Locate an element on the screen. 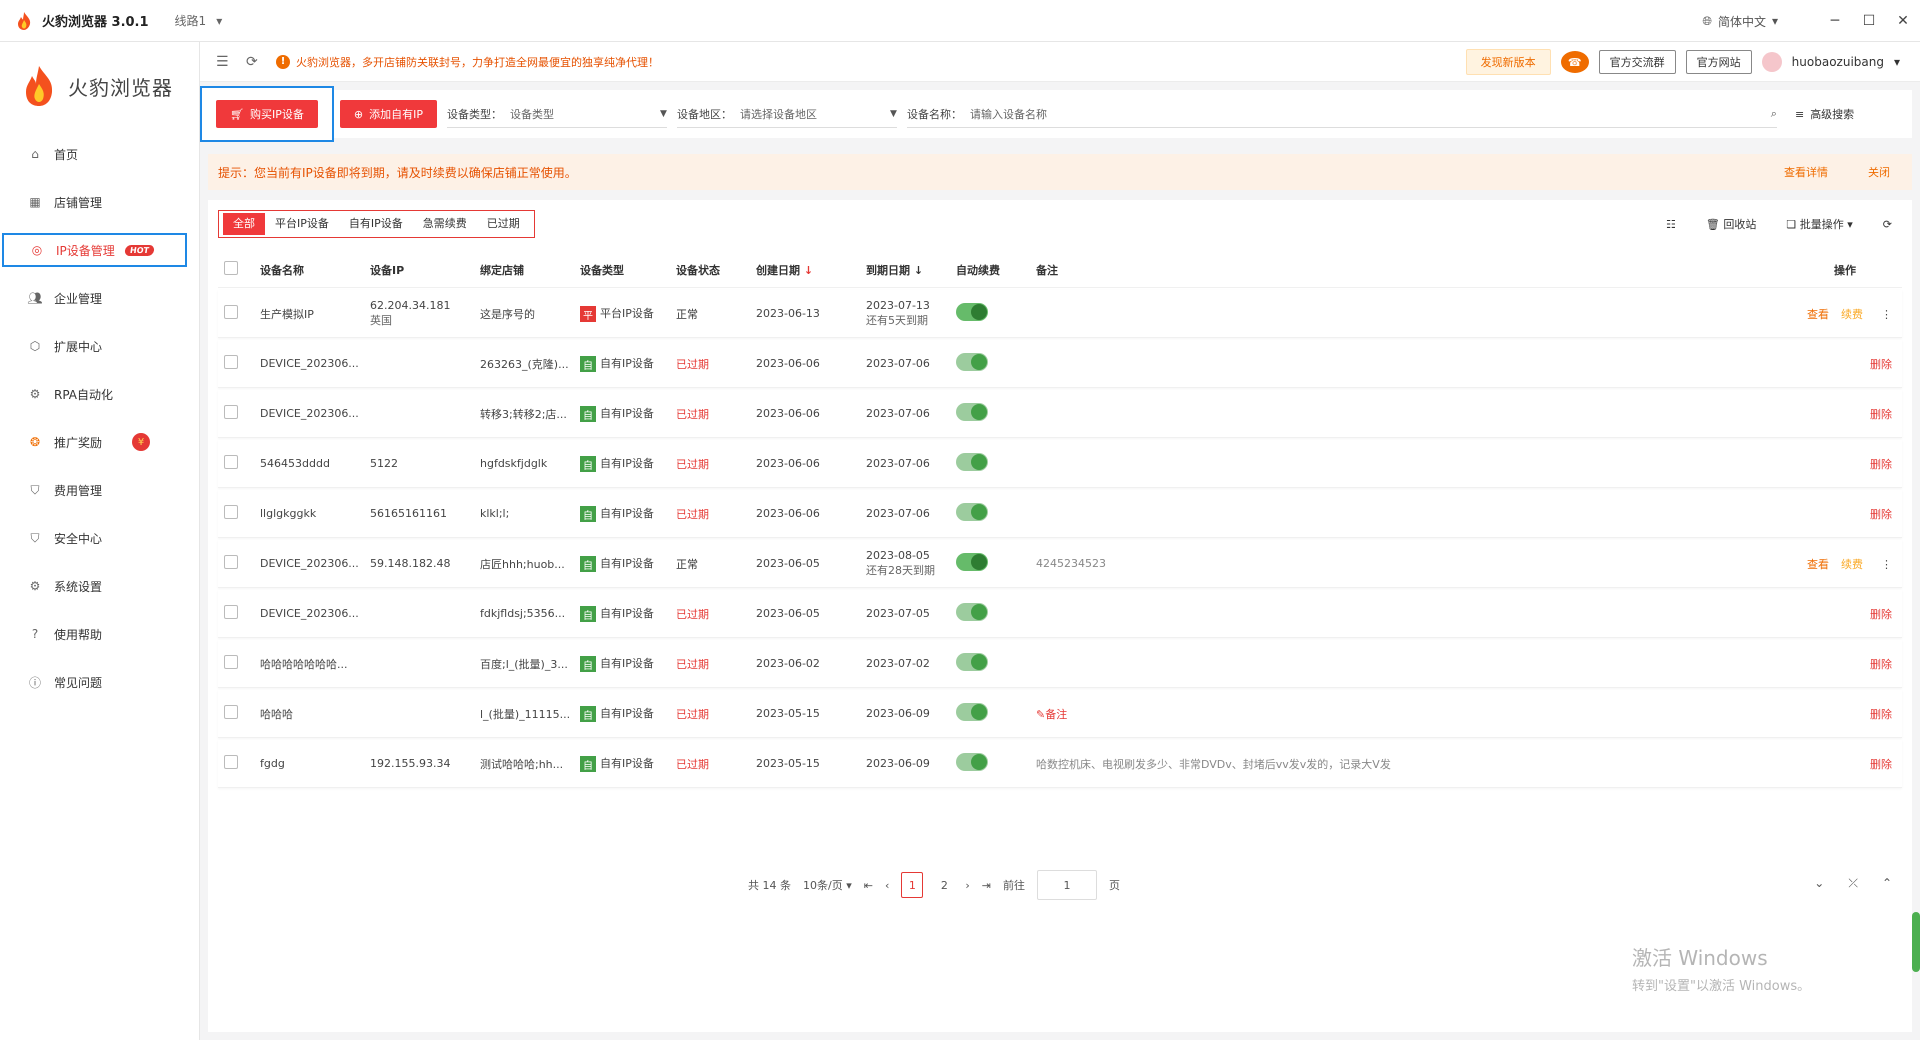 This screenshot has height=1040, width=1920. tab-platform: 平台IP设备 is located at coordinates (302, 224).